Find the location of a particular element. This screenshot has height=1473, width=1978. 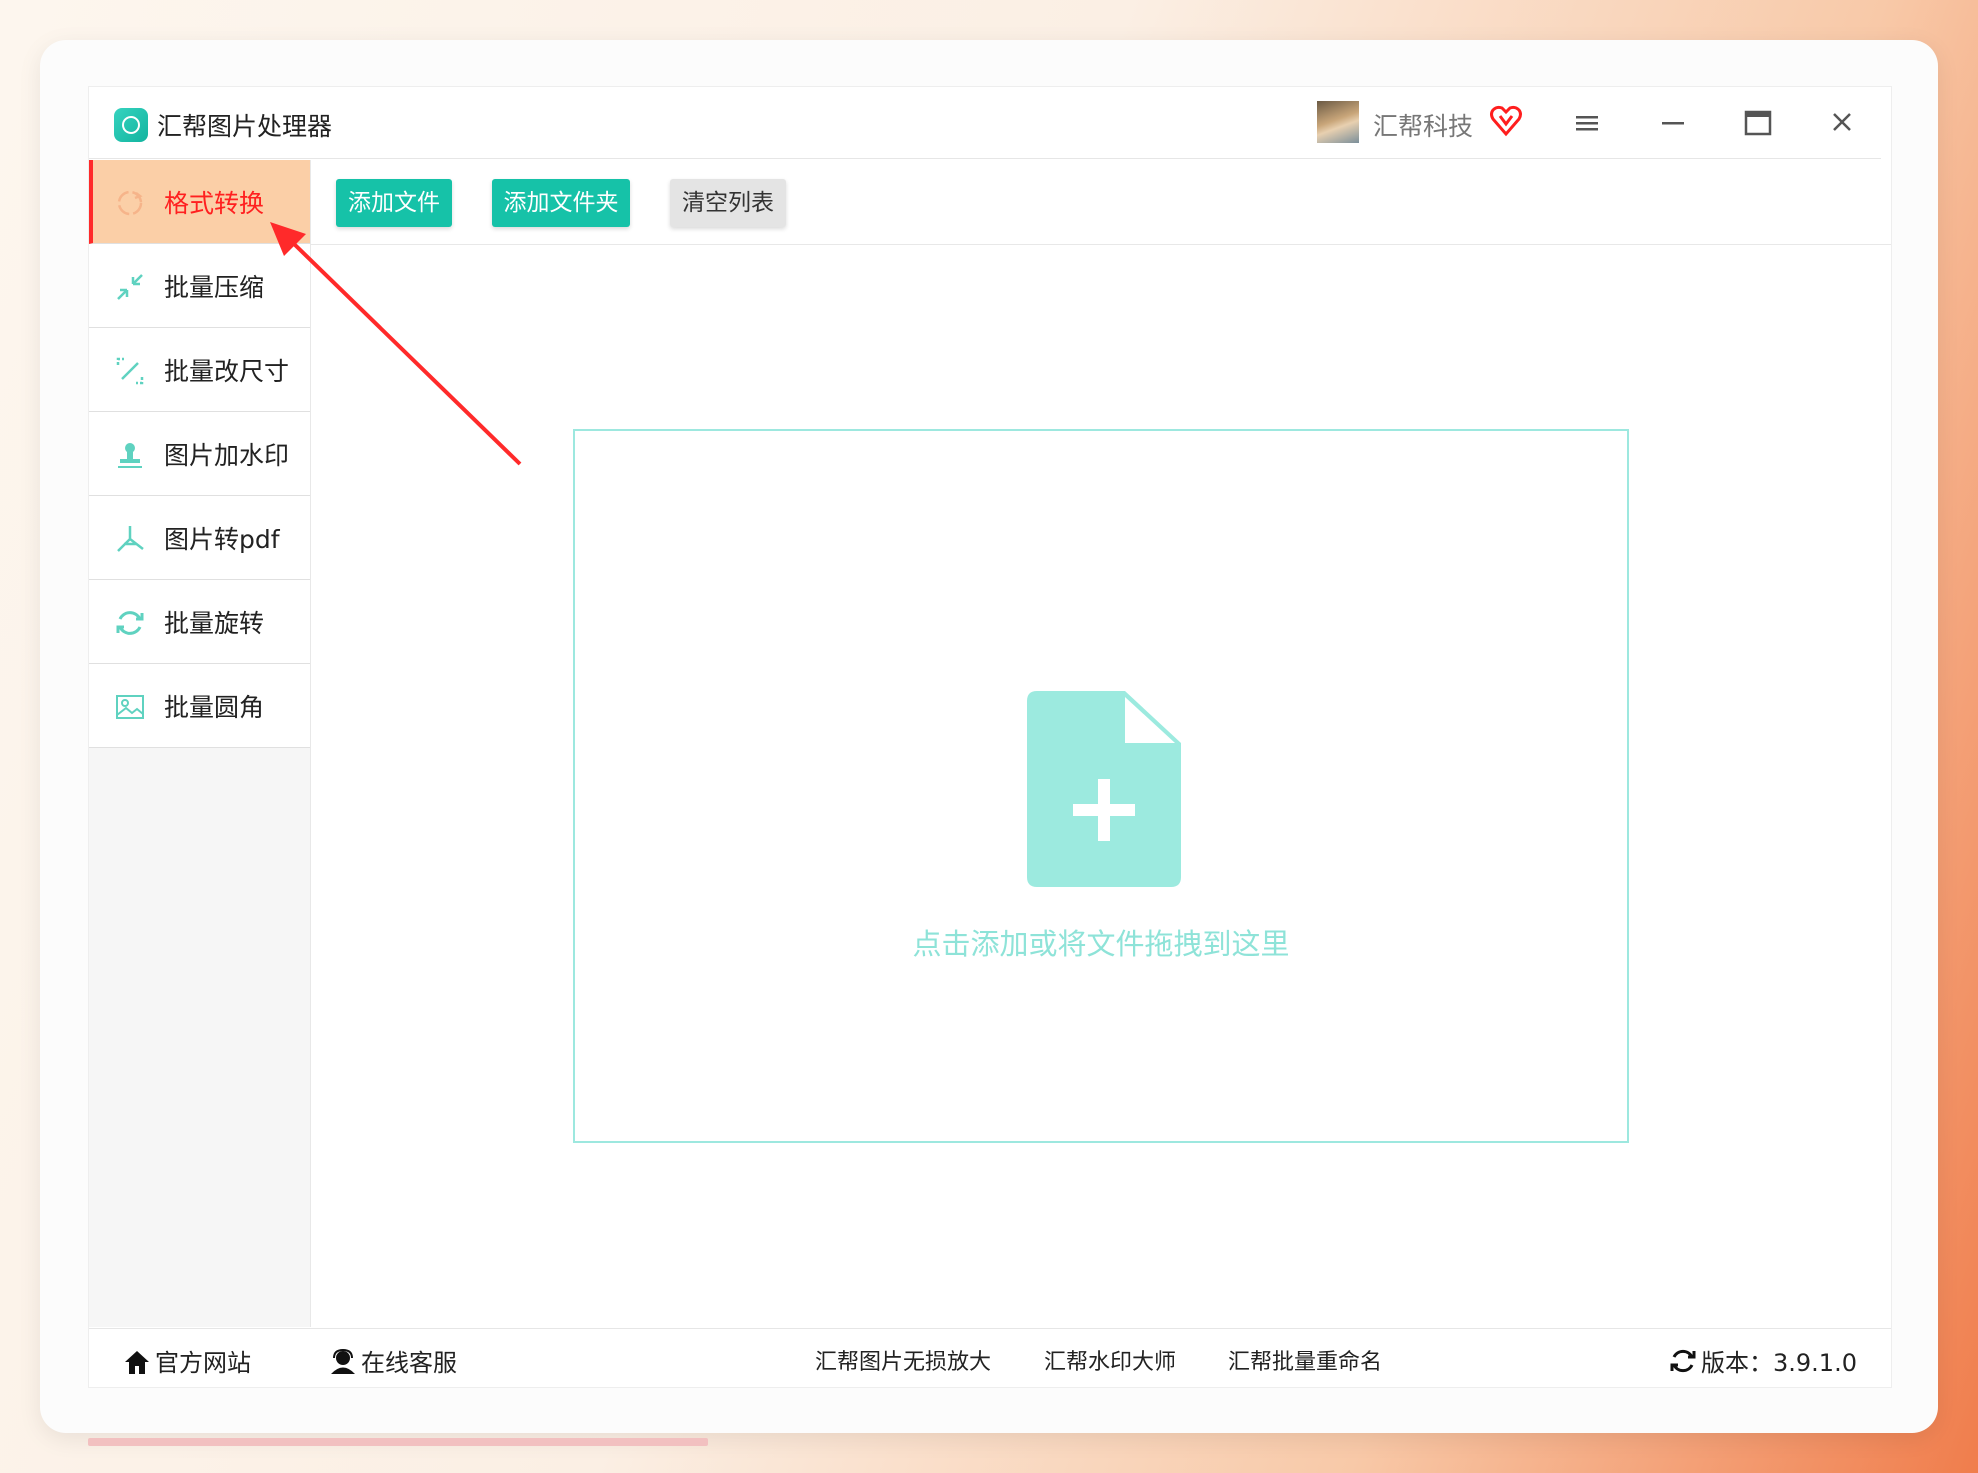

online-service-link: 在线客服 is located at coordinates (393, 1360).